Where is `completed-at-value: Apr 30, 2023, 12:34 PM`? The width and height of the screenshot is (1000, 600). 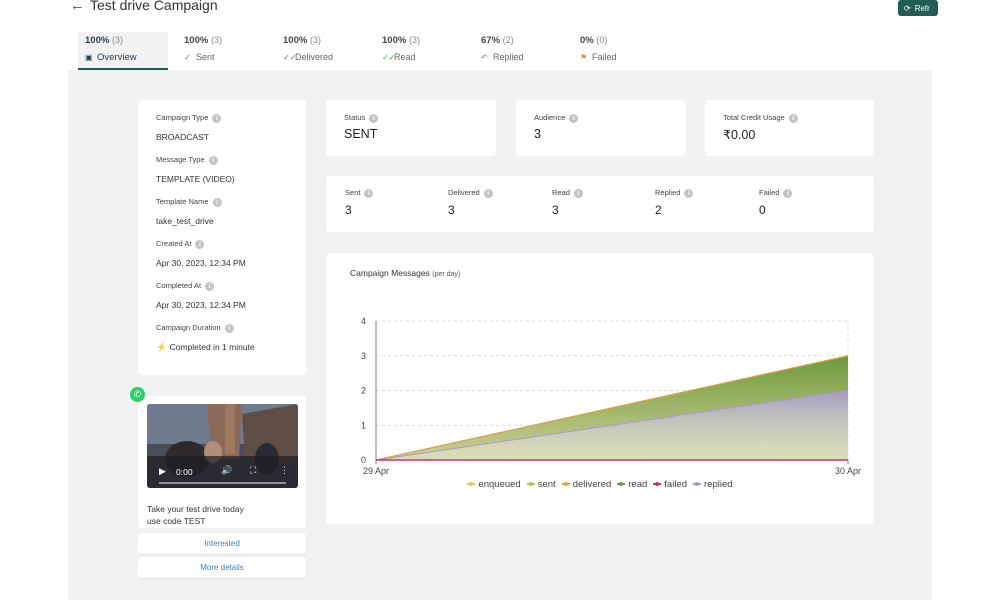
completed-at-value: Apr 30, 2023, 12:34 PM is located at coordinates (201, 304).